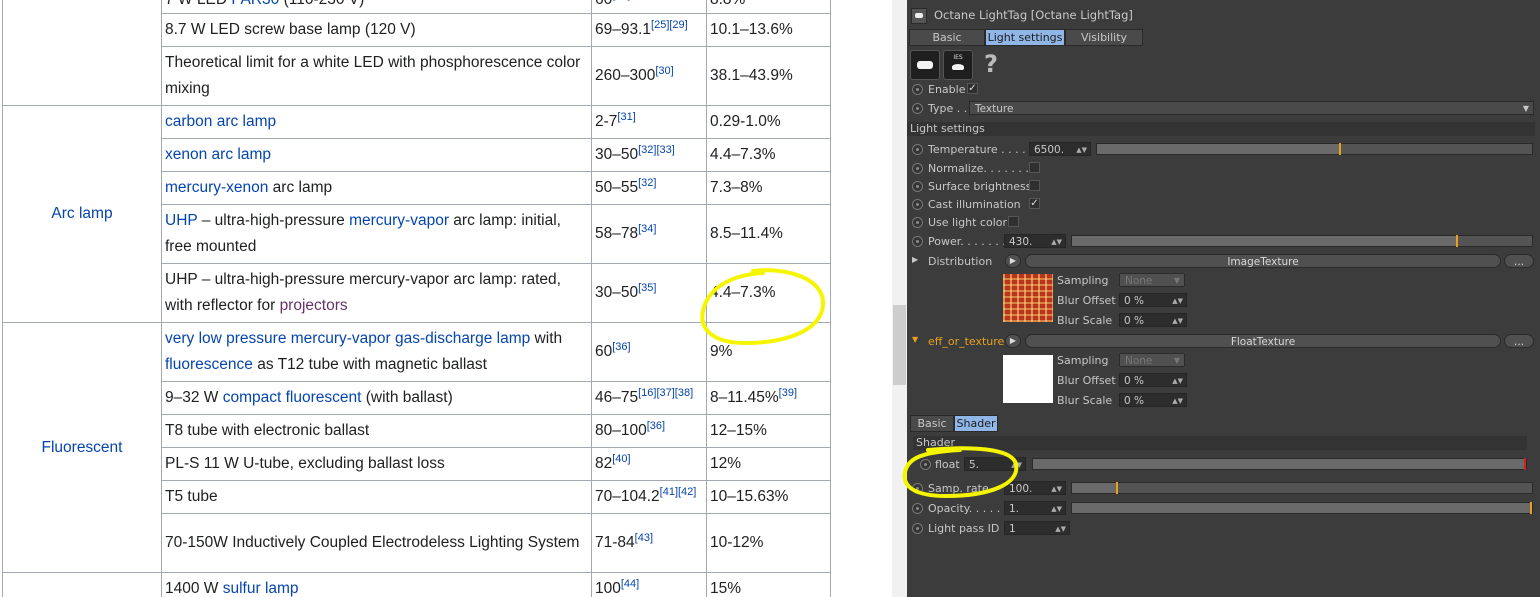  Describe the element at coordinates (925, 464) in the screenshot. I see `float-keyframe-radio` at that location.